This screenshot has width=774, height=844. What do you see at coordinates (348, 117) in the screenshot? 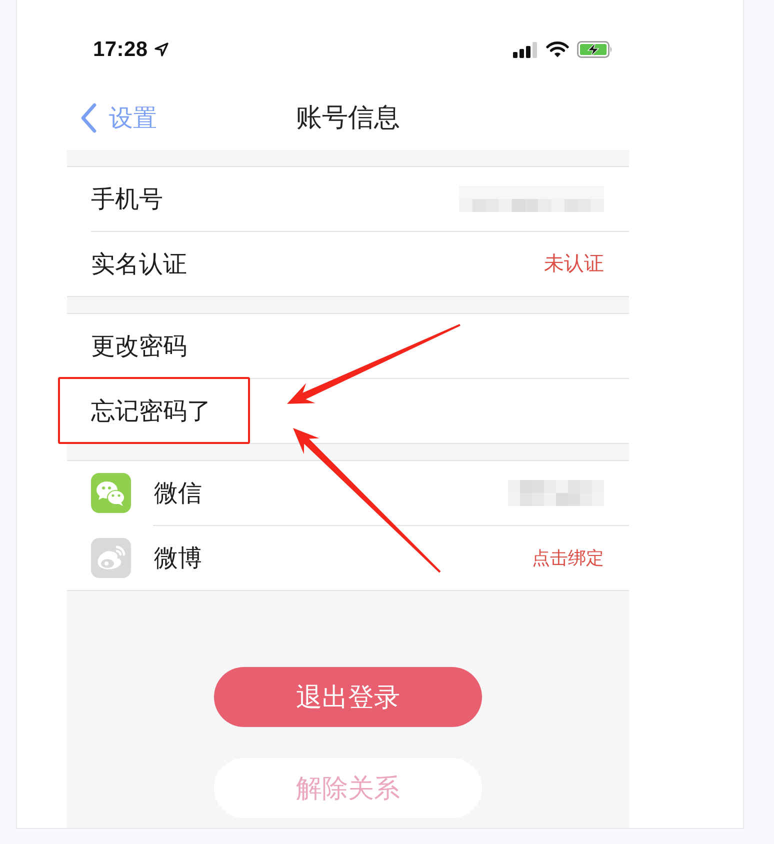
I see `page-title: 账号信息` at bounding box center [348, 117].